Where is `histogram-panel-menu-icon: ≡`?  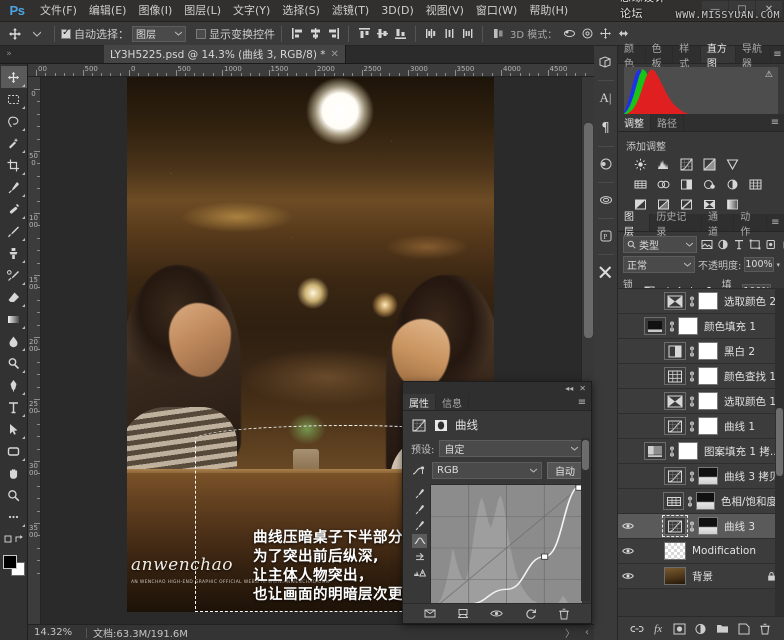
histogram-panel-menu-icon: ≡ is located at coordinates (777, 54).